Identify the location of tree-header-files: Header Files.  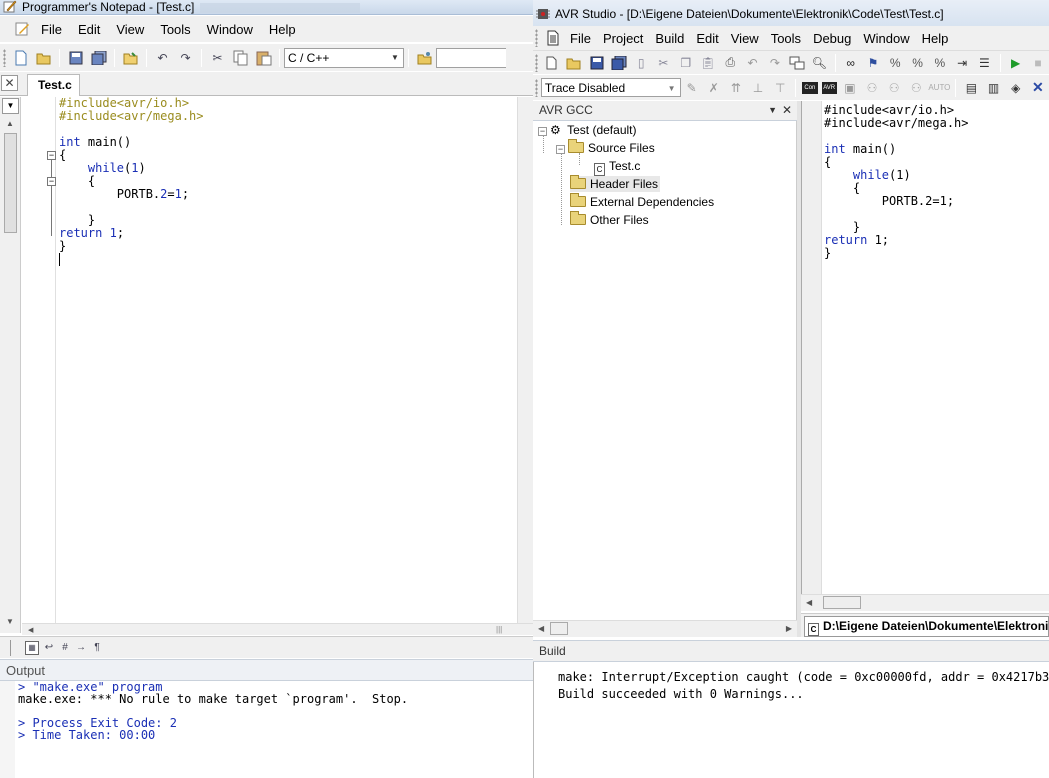
(615, 183).